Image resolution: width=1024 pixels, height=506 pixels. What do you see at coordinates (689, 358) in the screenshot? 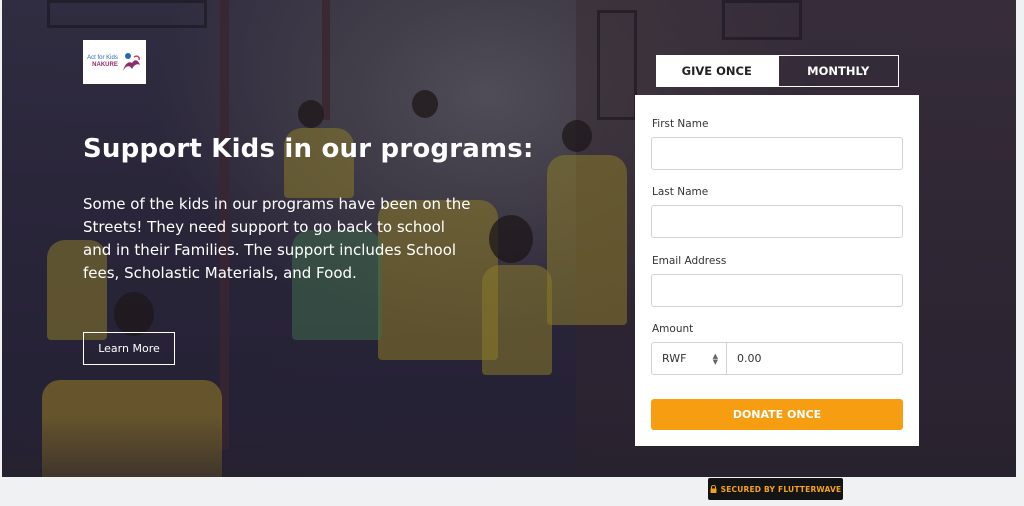
I see `currency-select: RWF ▲ ▼` at bounding box center [689, 358].